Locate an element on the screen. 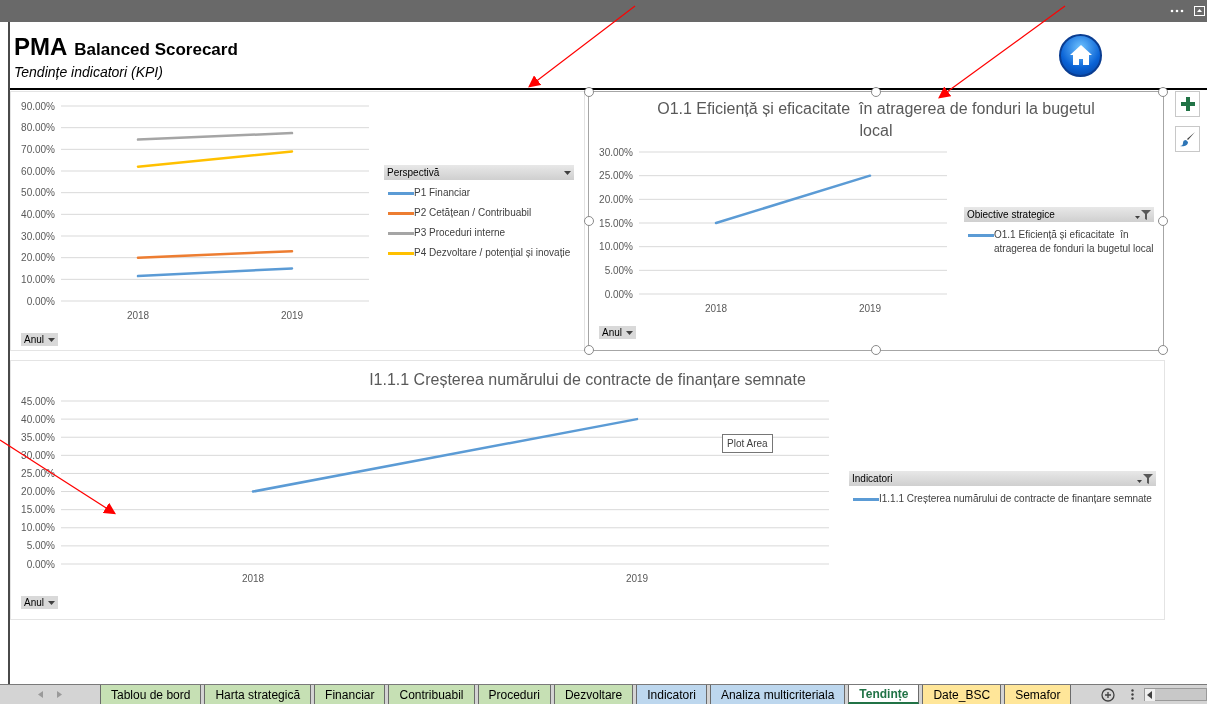  legend-label: O1.1 Eficiență și eficacitate în atragerea de fonduri la bugetul local is located at coordinates (1074, 242).